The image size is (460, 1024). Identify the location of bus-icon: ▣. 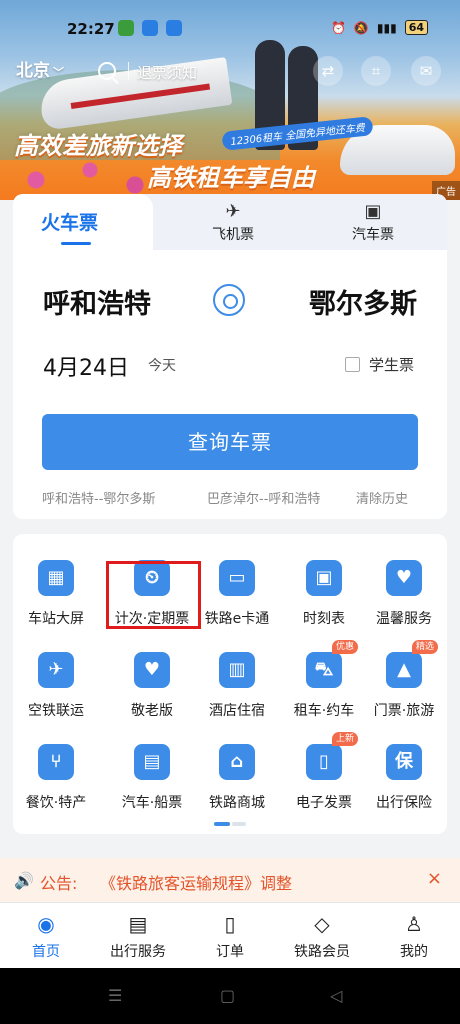
(373, 211).